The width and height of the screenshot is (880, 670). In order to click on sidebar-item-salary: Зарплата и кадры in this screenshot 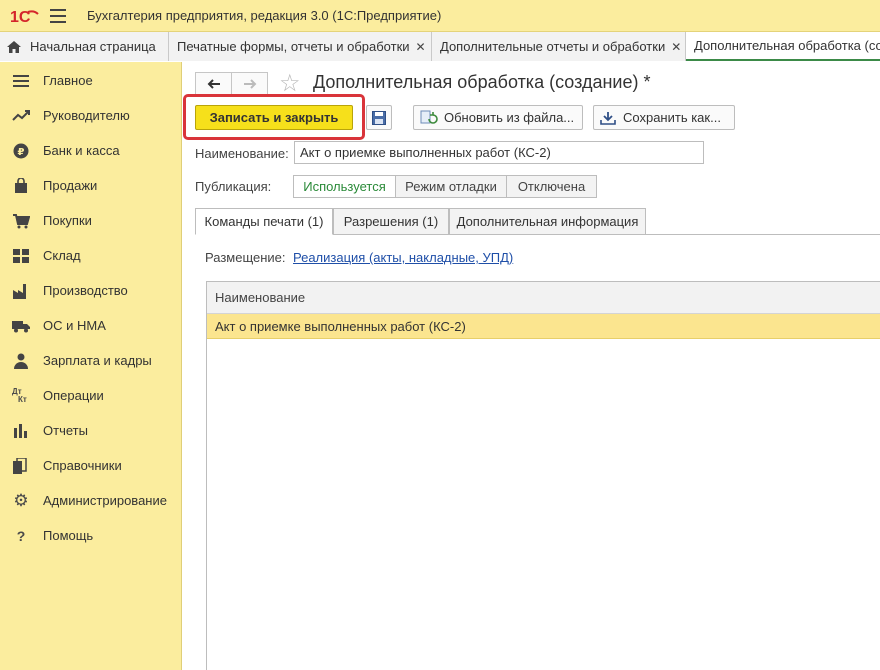, I will do `click(91, 360)`.